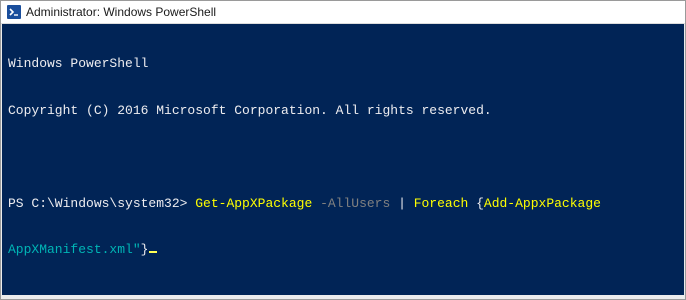  What do you see at coordinates (14, 12) in the screenshot?
I see `powershell-icon` at bounding box center [14, 12].